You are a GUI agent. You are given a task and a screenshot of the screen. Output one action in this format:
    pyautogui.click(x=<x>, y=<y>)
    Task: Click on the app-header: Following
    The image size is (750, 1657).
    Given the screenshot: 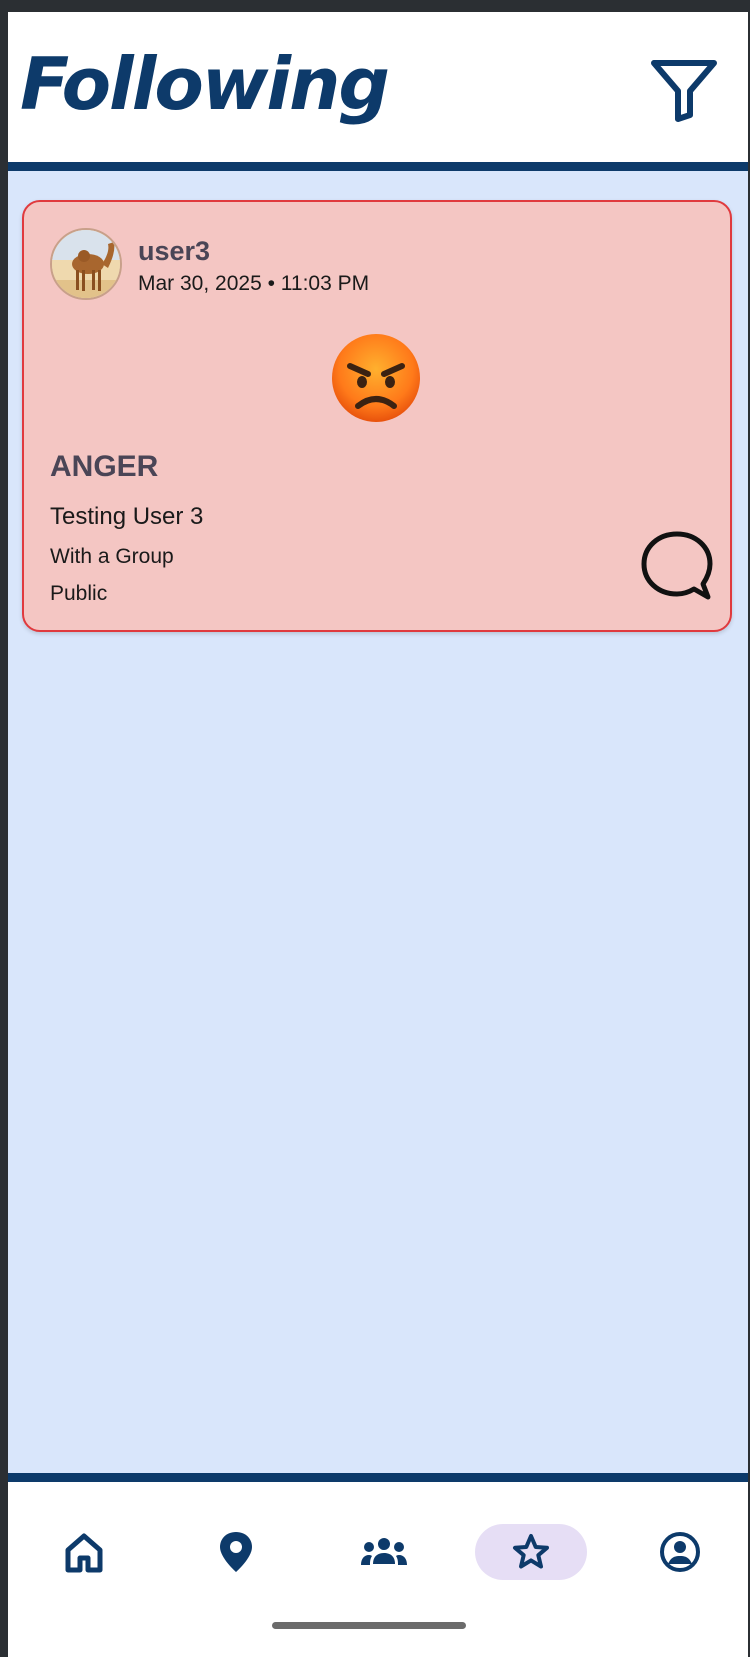 What is the action you would take?
    pyautogui.click(x=378, y=87)
    